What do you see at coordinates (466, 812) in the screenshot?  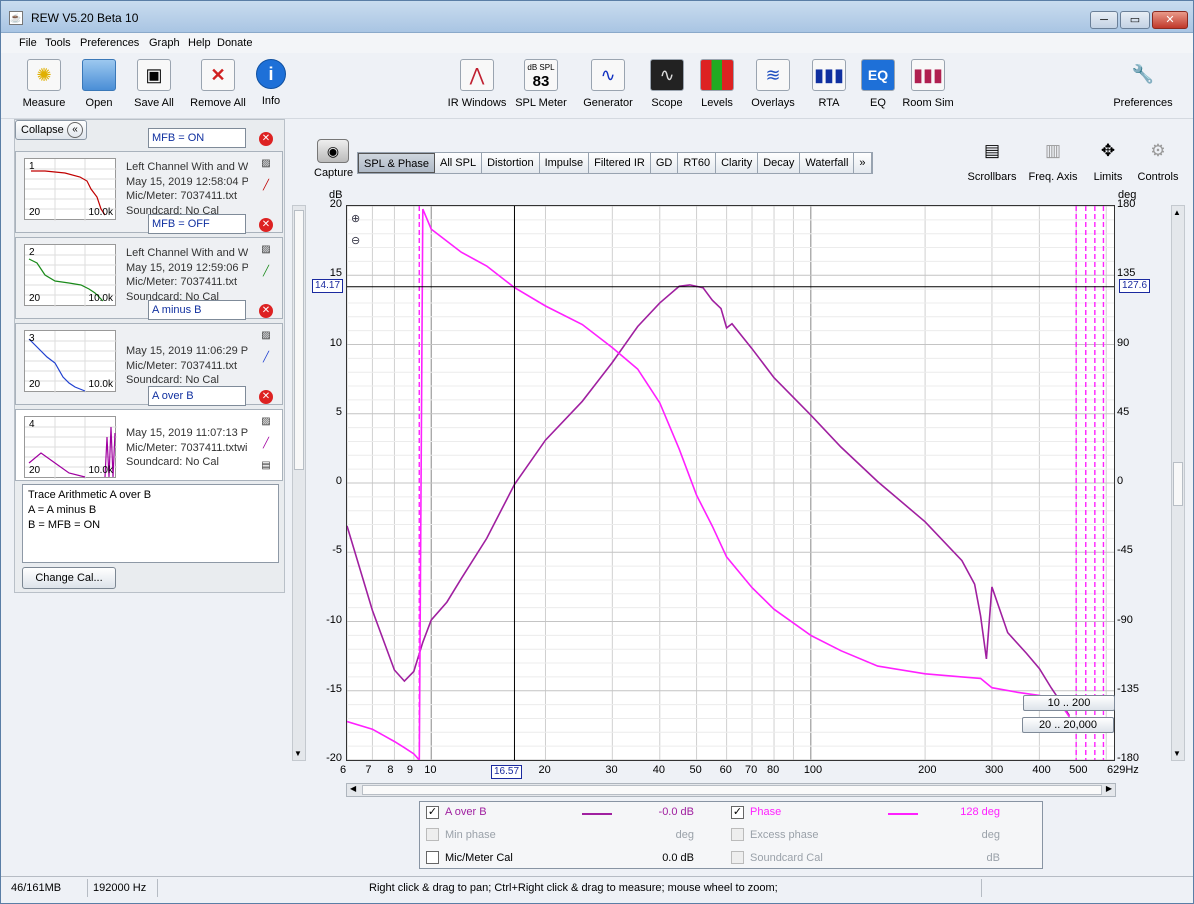 I see `legend-label-a-over-b: A over B` at bounding box center [466, 812].